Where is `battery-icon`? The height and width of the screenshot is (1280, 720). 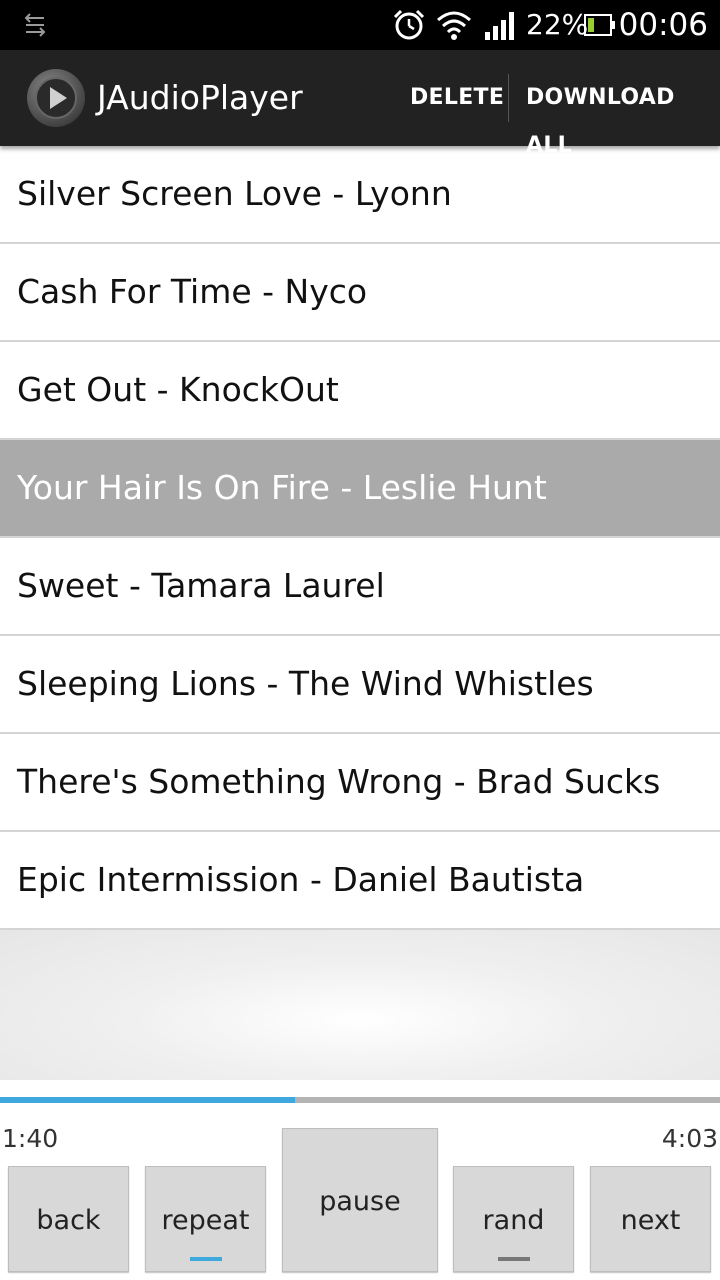 battery-icon is located at coordinates (599, 25).